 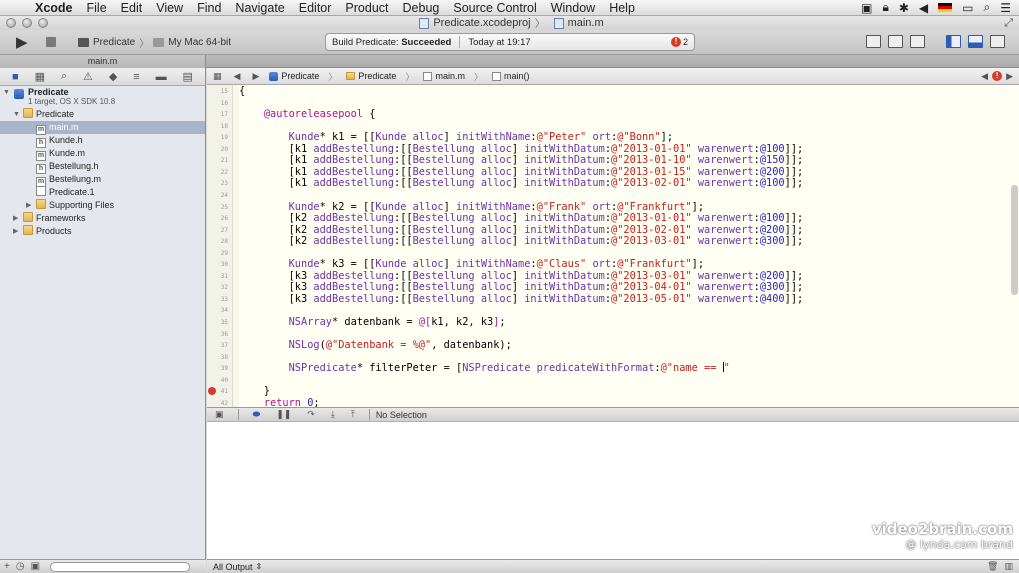 I want to click on assistant-editor-icon, so click(x=895, y=41).